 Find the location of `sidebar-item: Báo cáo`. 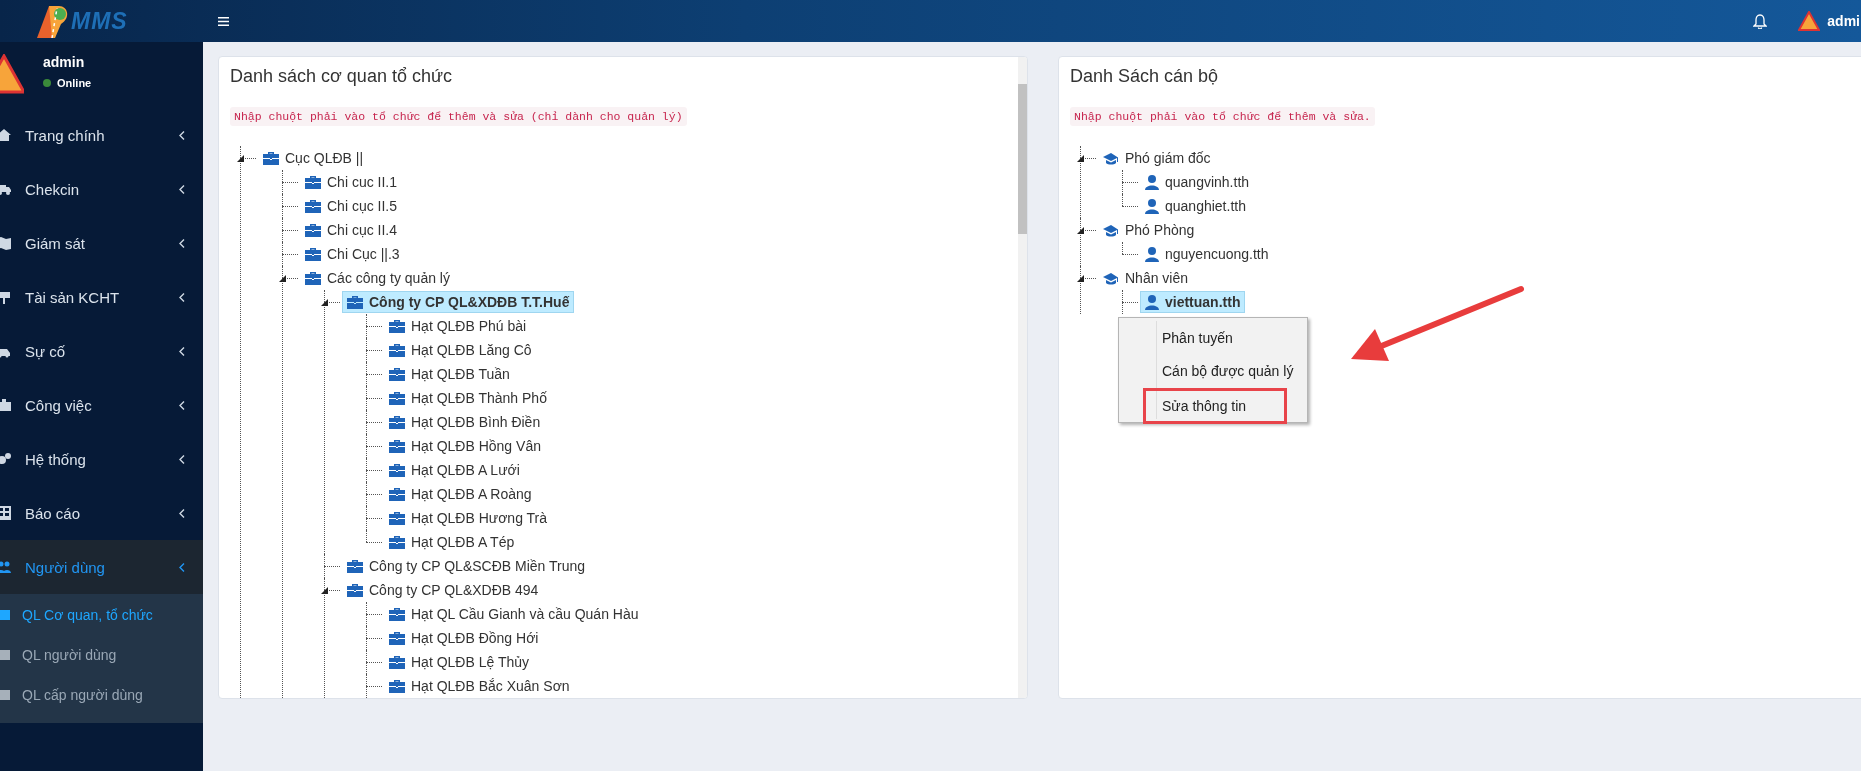

sidebar-item: Báo cáo is located at coordinates (101, 513).